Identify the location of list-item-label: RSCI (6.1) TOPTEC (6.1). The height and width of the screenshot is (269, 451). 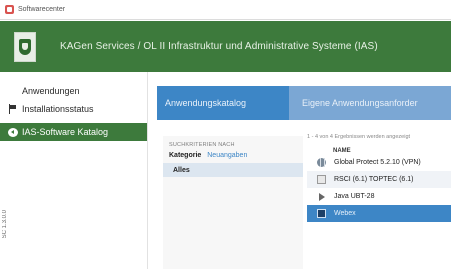
(374, 179).